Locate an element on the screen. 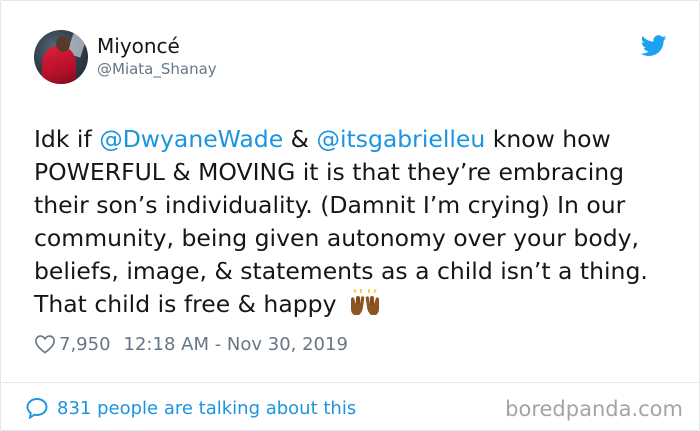  heart-icon is located at coordinates (45, 344).